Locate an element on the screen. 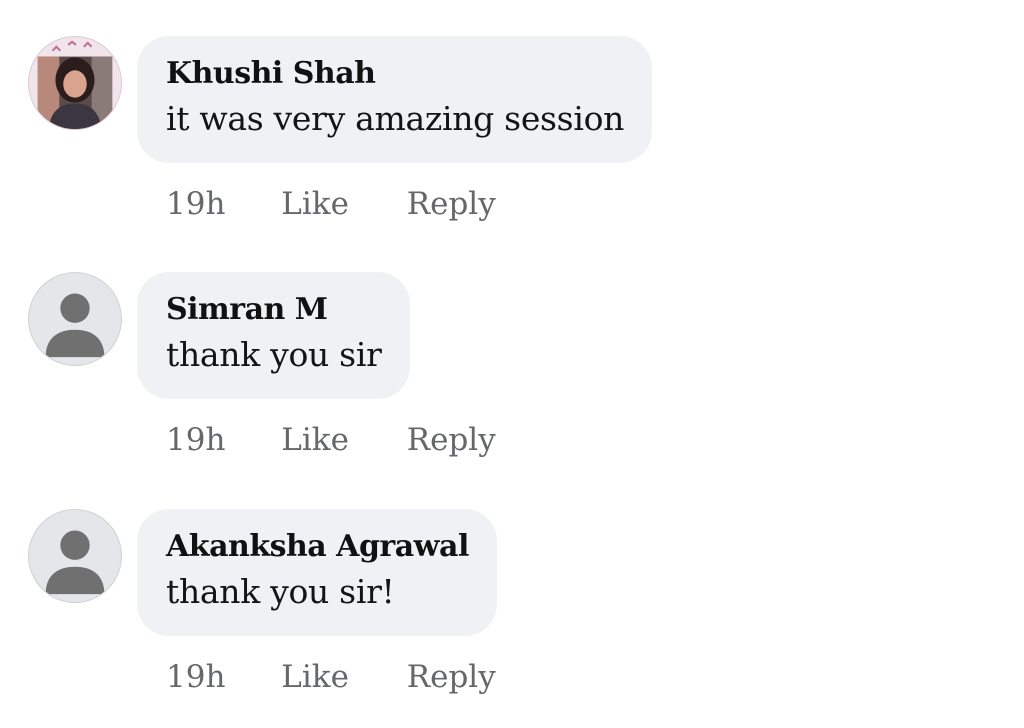  comment-text: it was very amazing session is located at coordinates (395, 118).